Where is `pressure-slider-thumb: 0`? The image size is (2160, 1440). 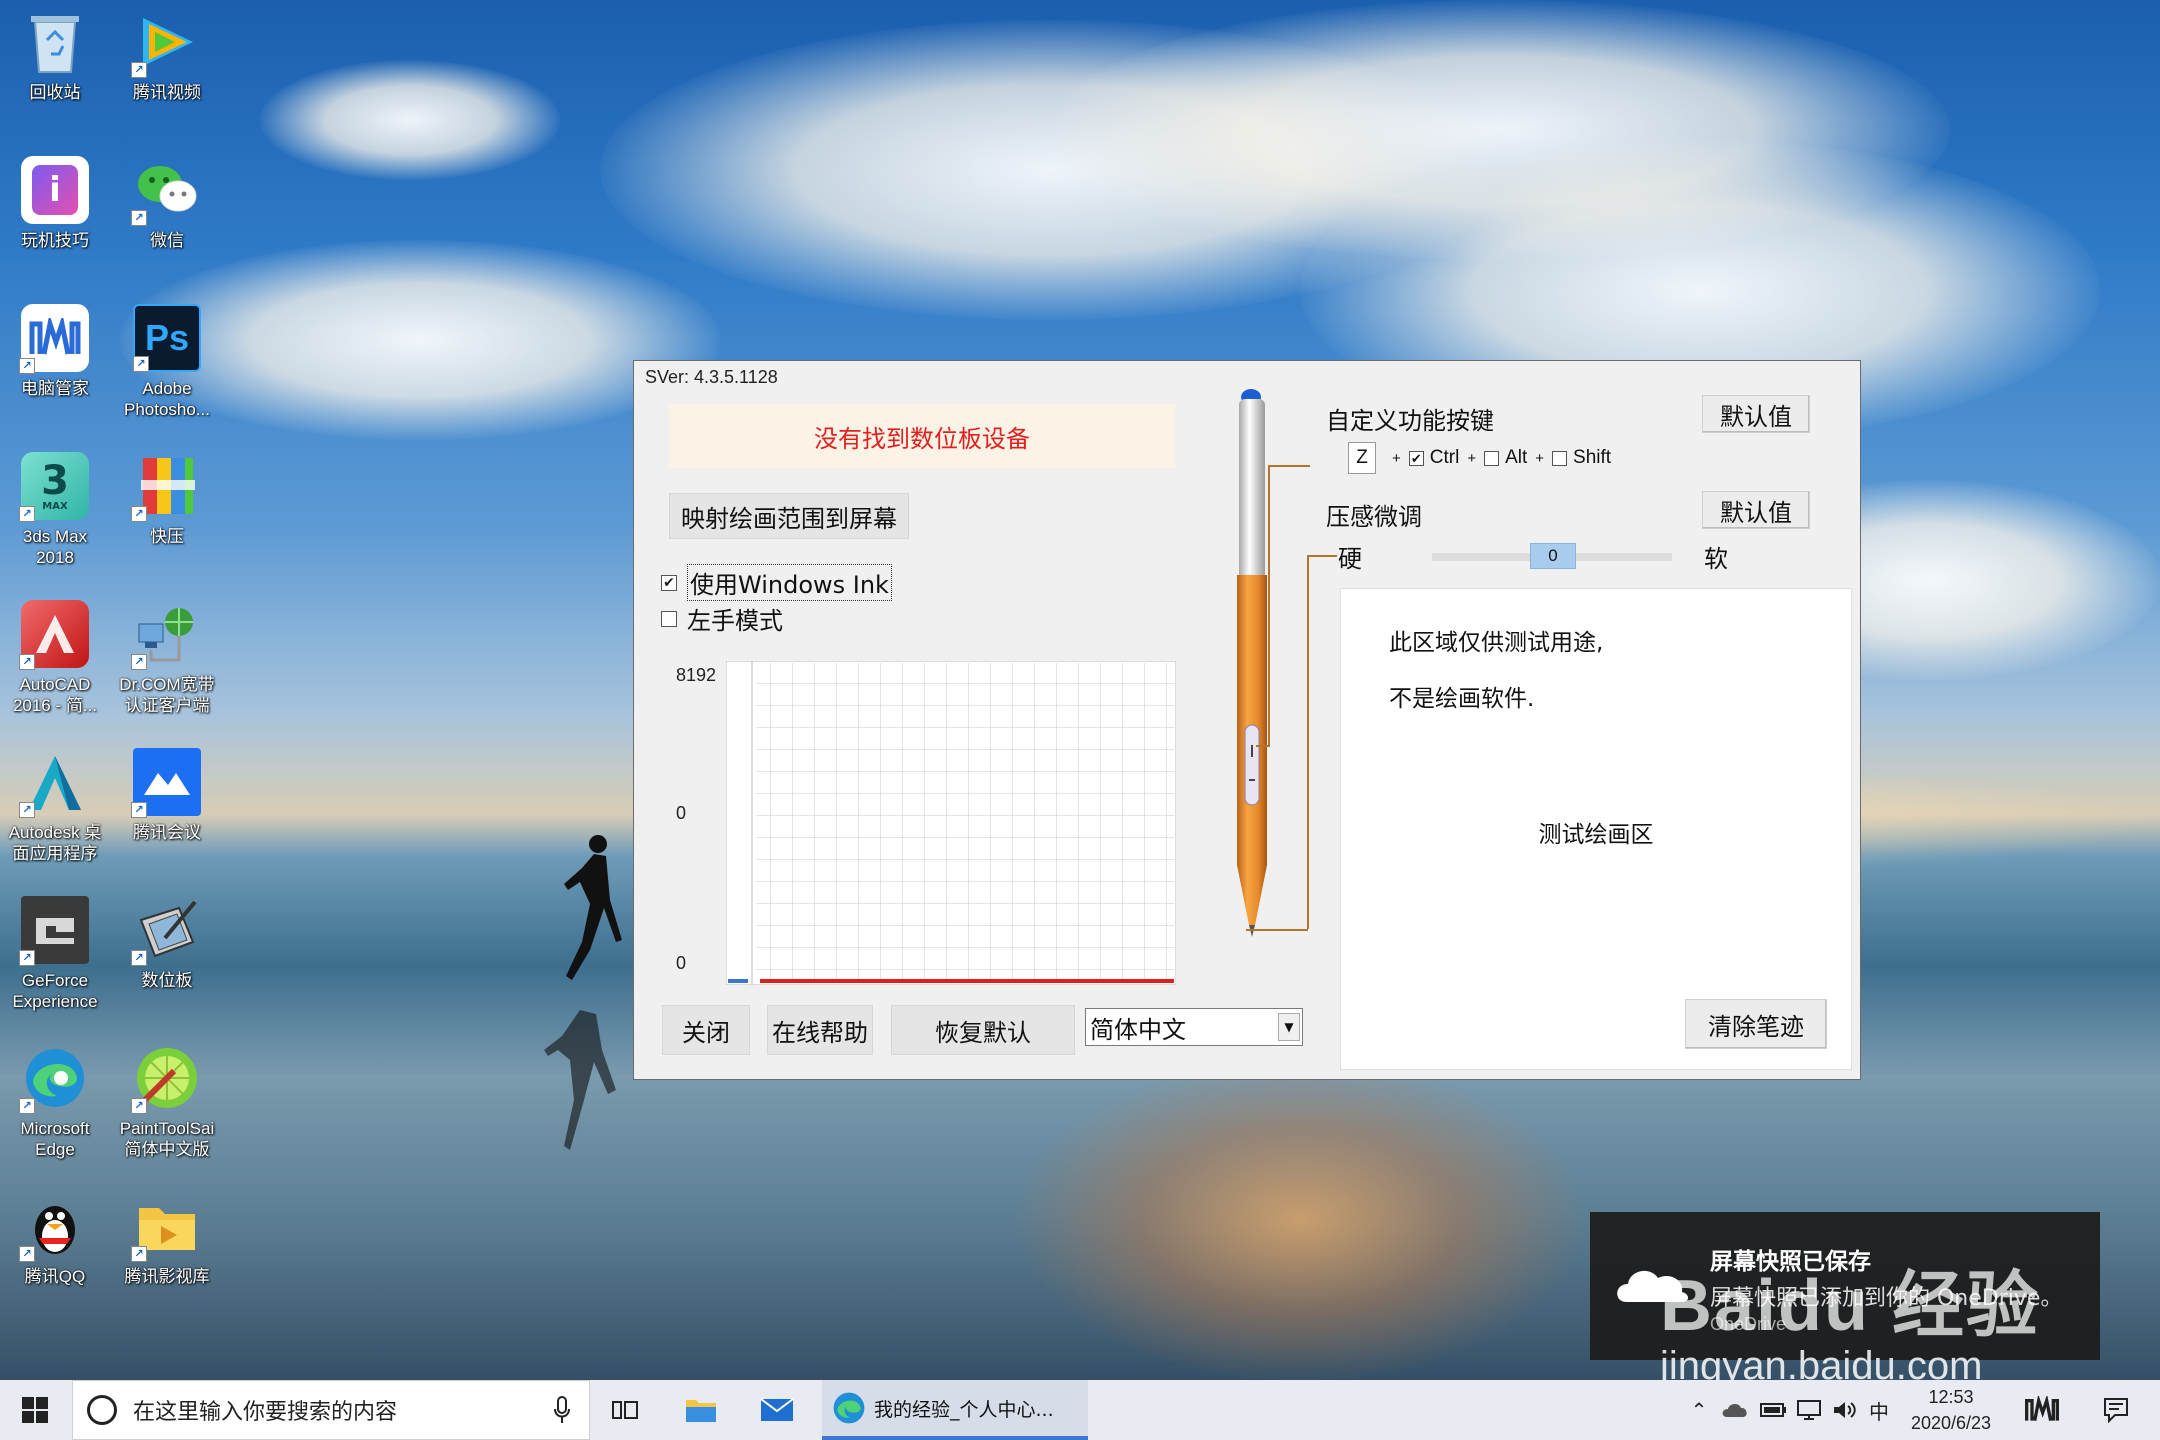 pressure-slider-thumb: 0 is located at coordinates (1553, 556).